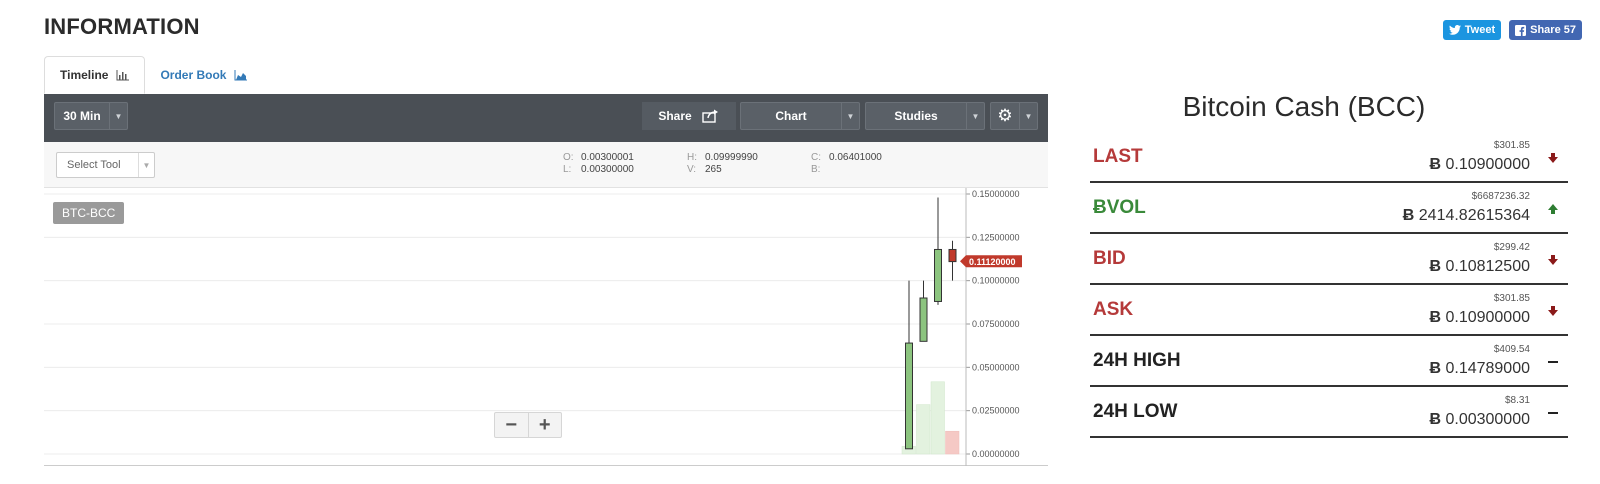  What do you see at coordinates (692, 157) in the screenshot?
I see `high-key: H:` at bounding box center [692, 157].